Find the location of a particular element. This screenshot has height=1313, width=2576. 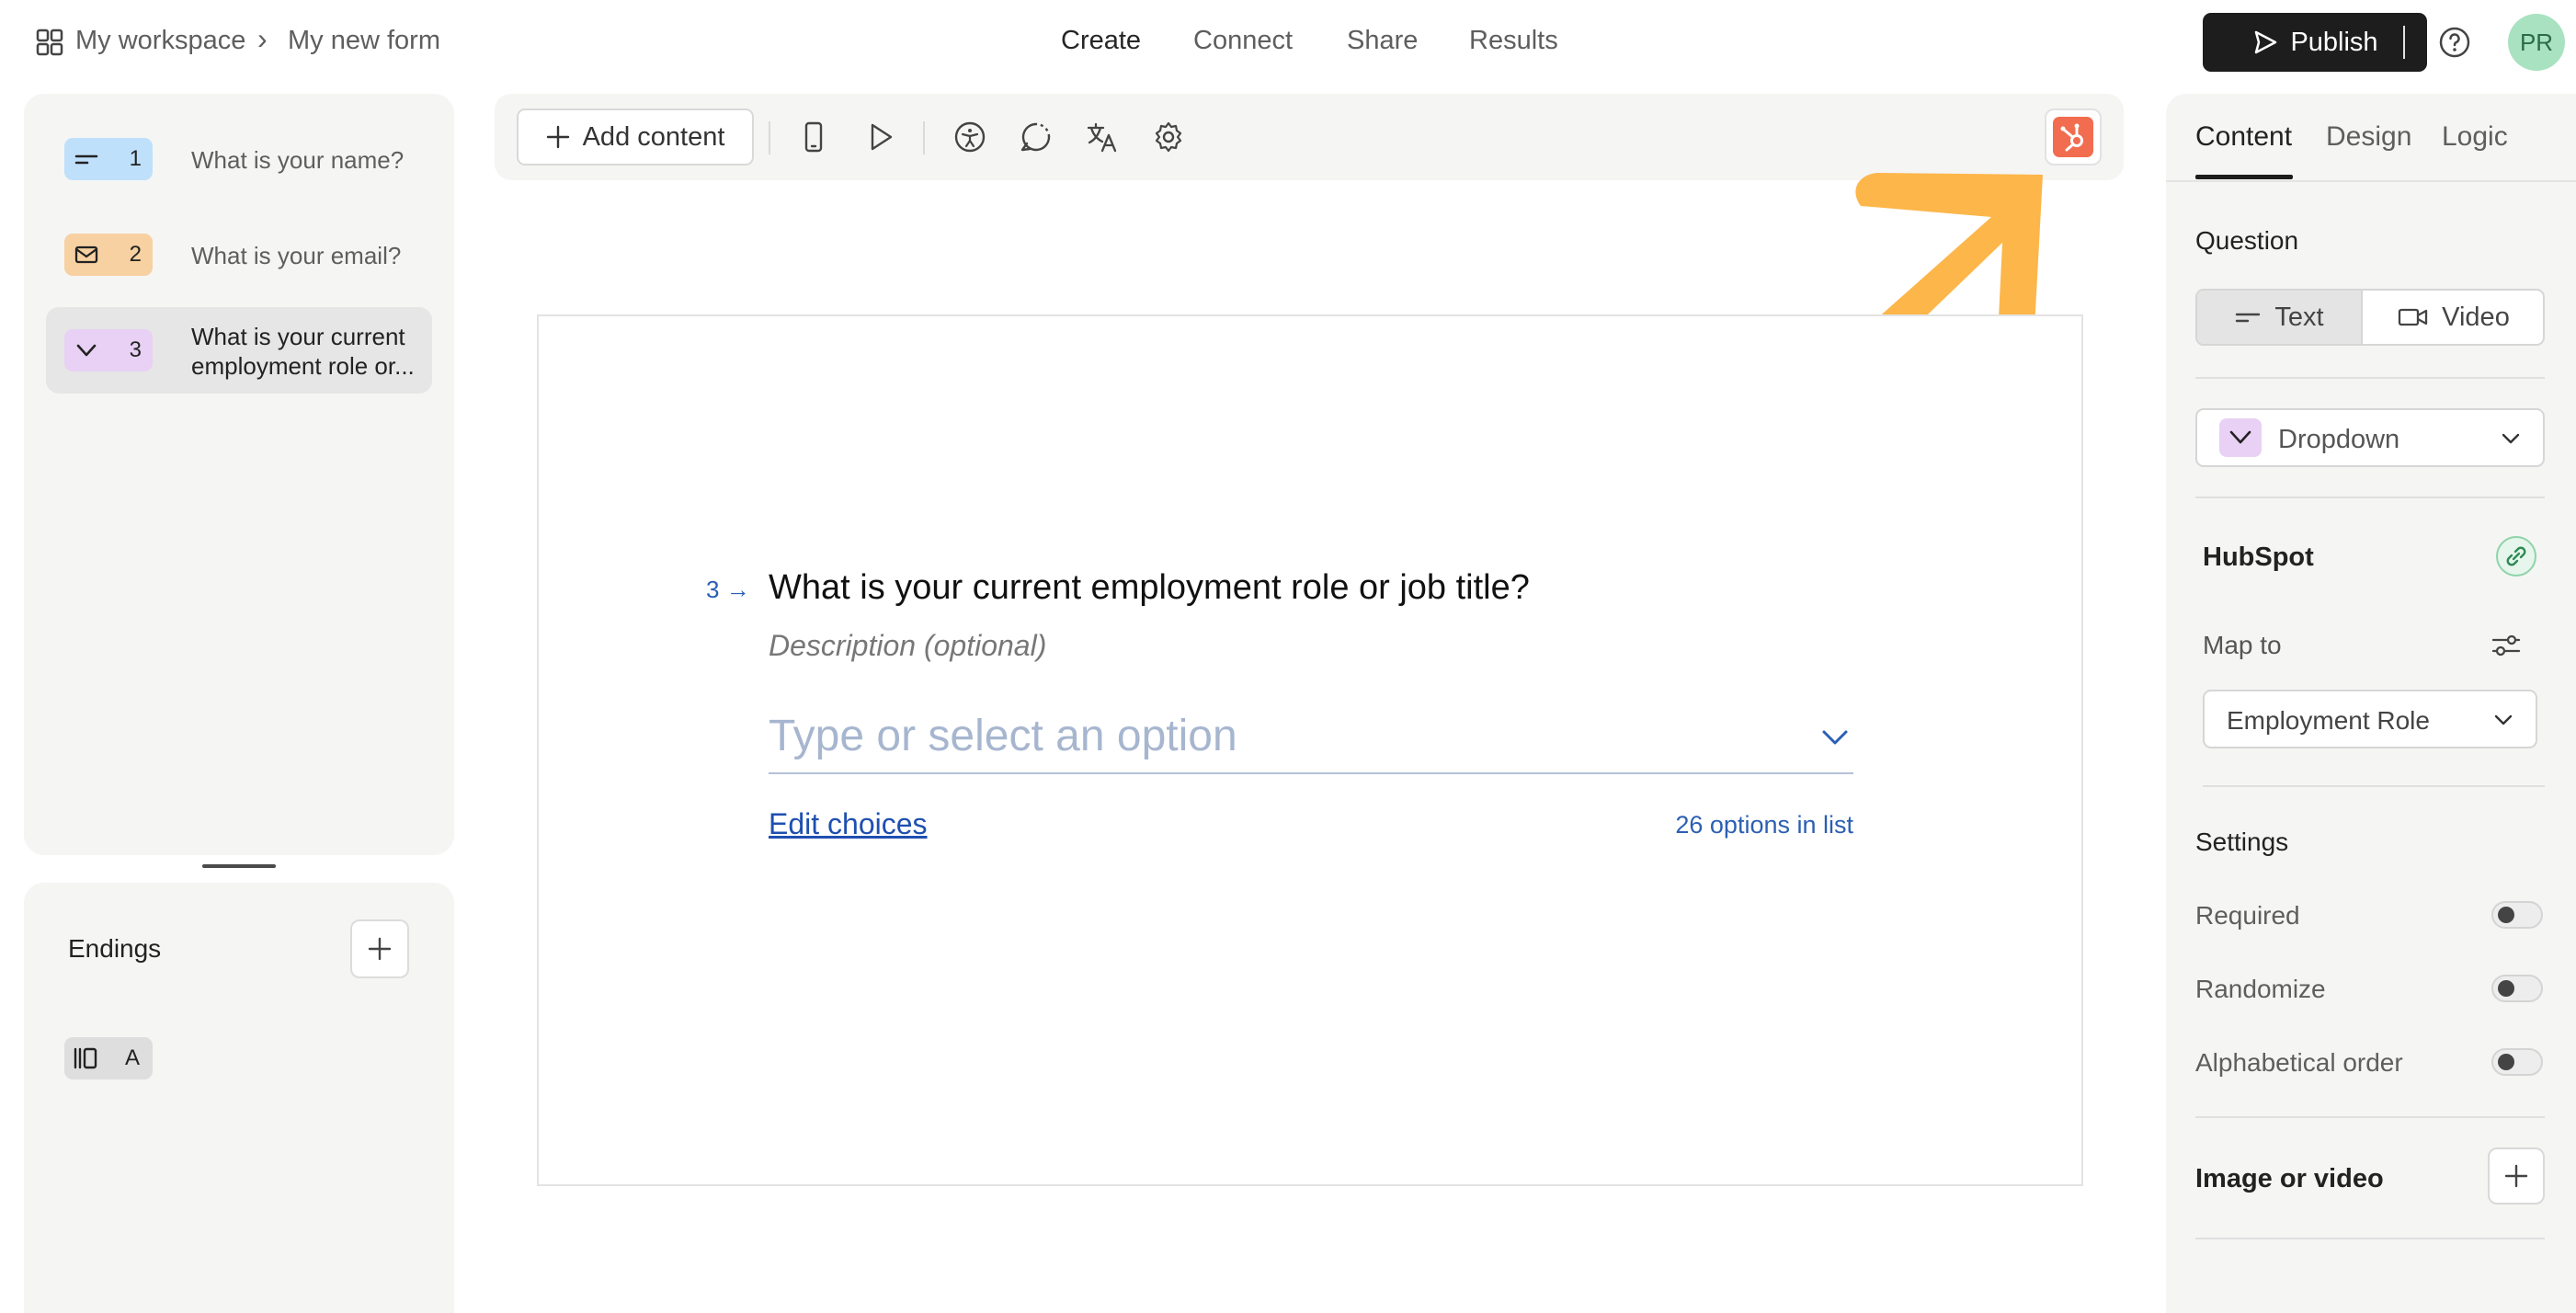

translate-icon is located at coordinates (1102, 137).